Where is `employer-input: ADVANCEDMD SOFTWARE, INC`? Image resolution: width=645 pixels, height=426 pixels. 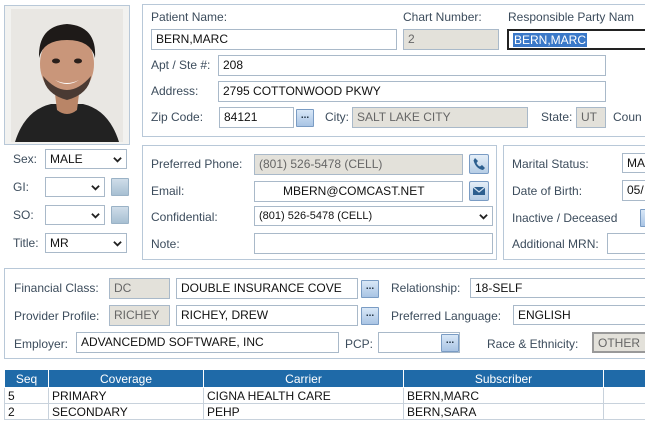
employer-input: ADVANCEDMD SOFTWARE, INC is located at coordinates (207, 342).